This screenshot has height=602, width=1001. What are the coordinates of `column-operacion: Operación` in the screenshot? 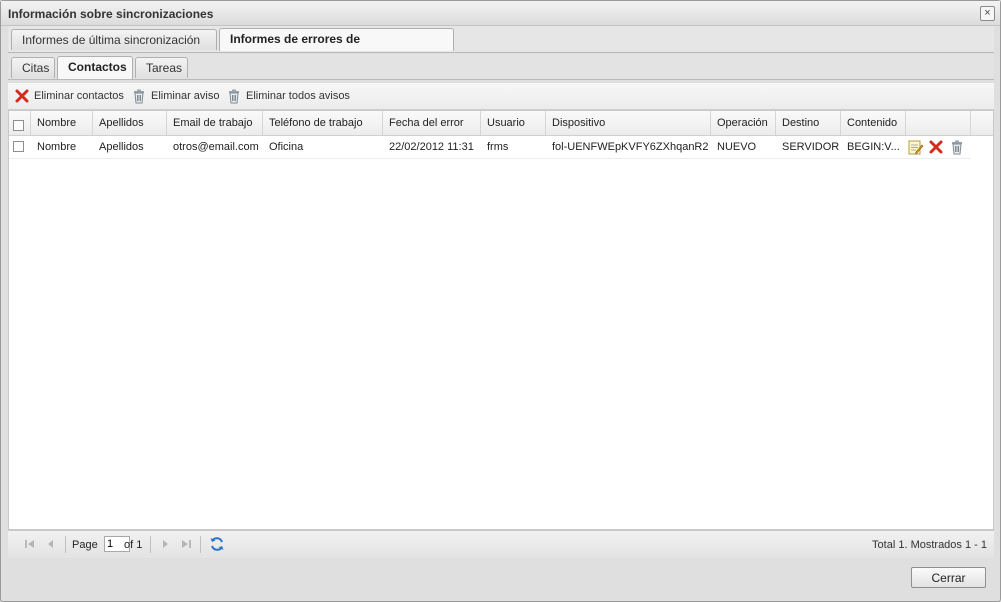 It's located at (743, 123).